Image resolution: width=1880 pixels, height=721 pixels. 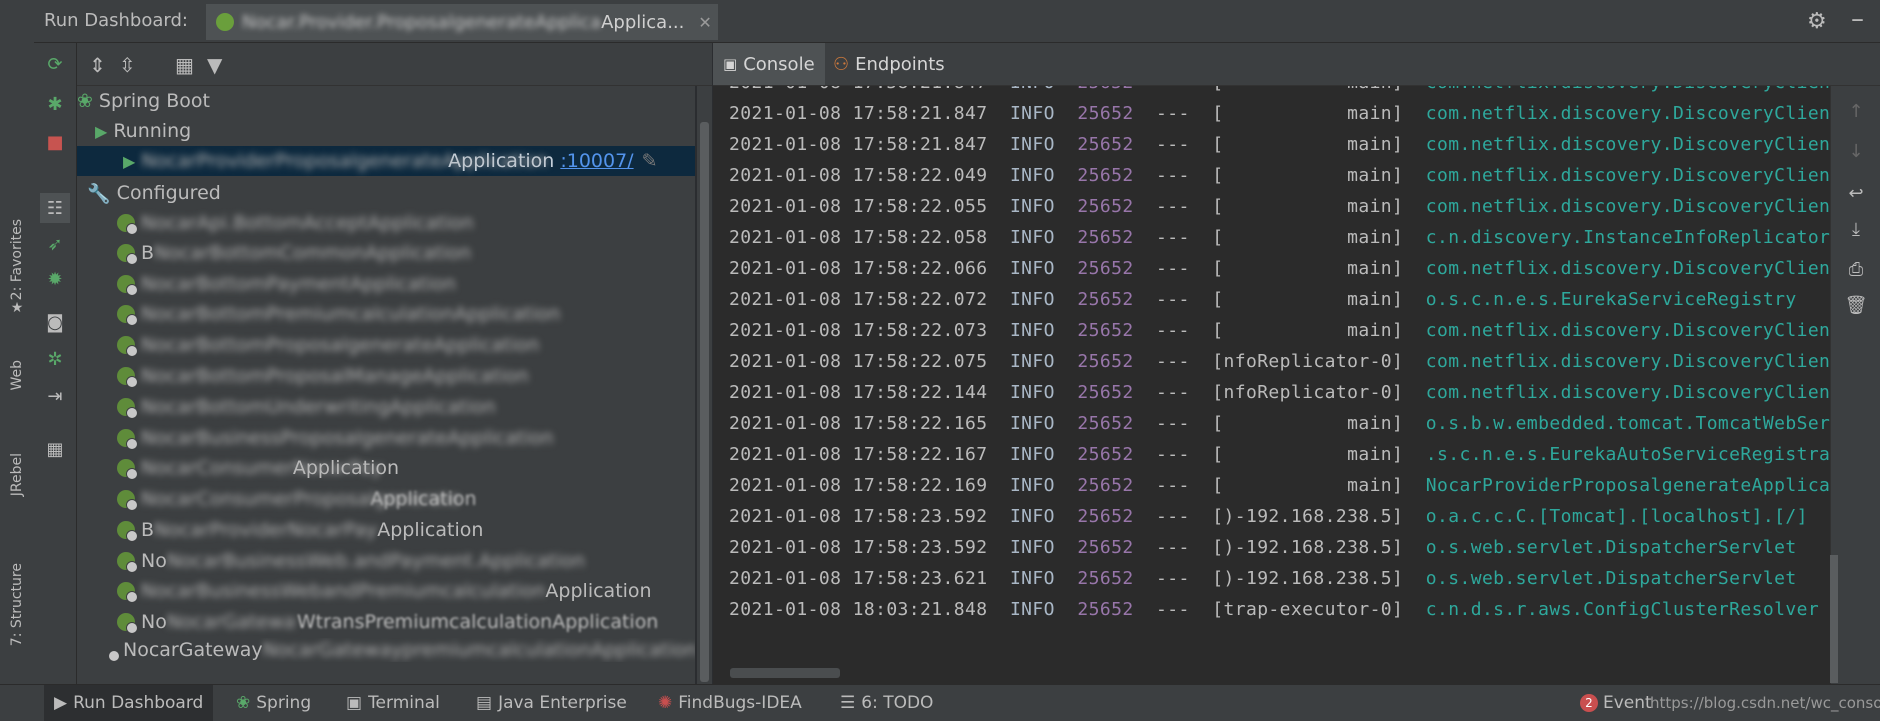 I want to click on tab-endpoints: ⚇ Endpoints, so click(x=889, y=64).